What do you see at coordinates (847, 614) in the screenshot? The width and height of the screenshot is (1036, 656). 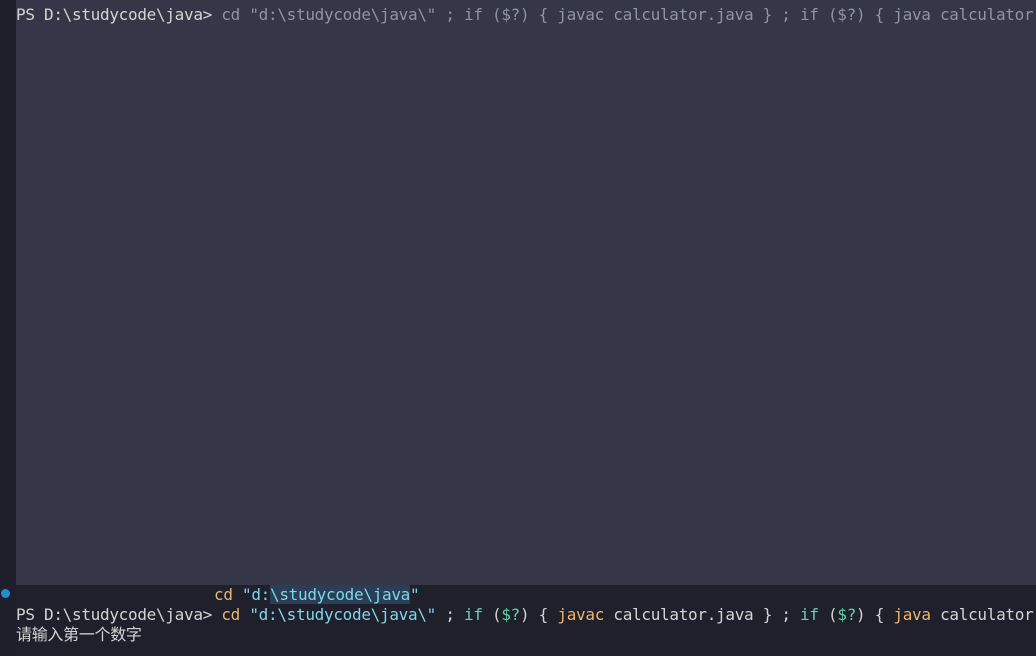 I see `cmd-var-2: $?` at bounding box center [847, 614].